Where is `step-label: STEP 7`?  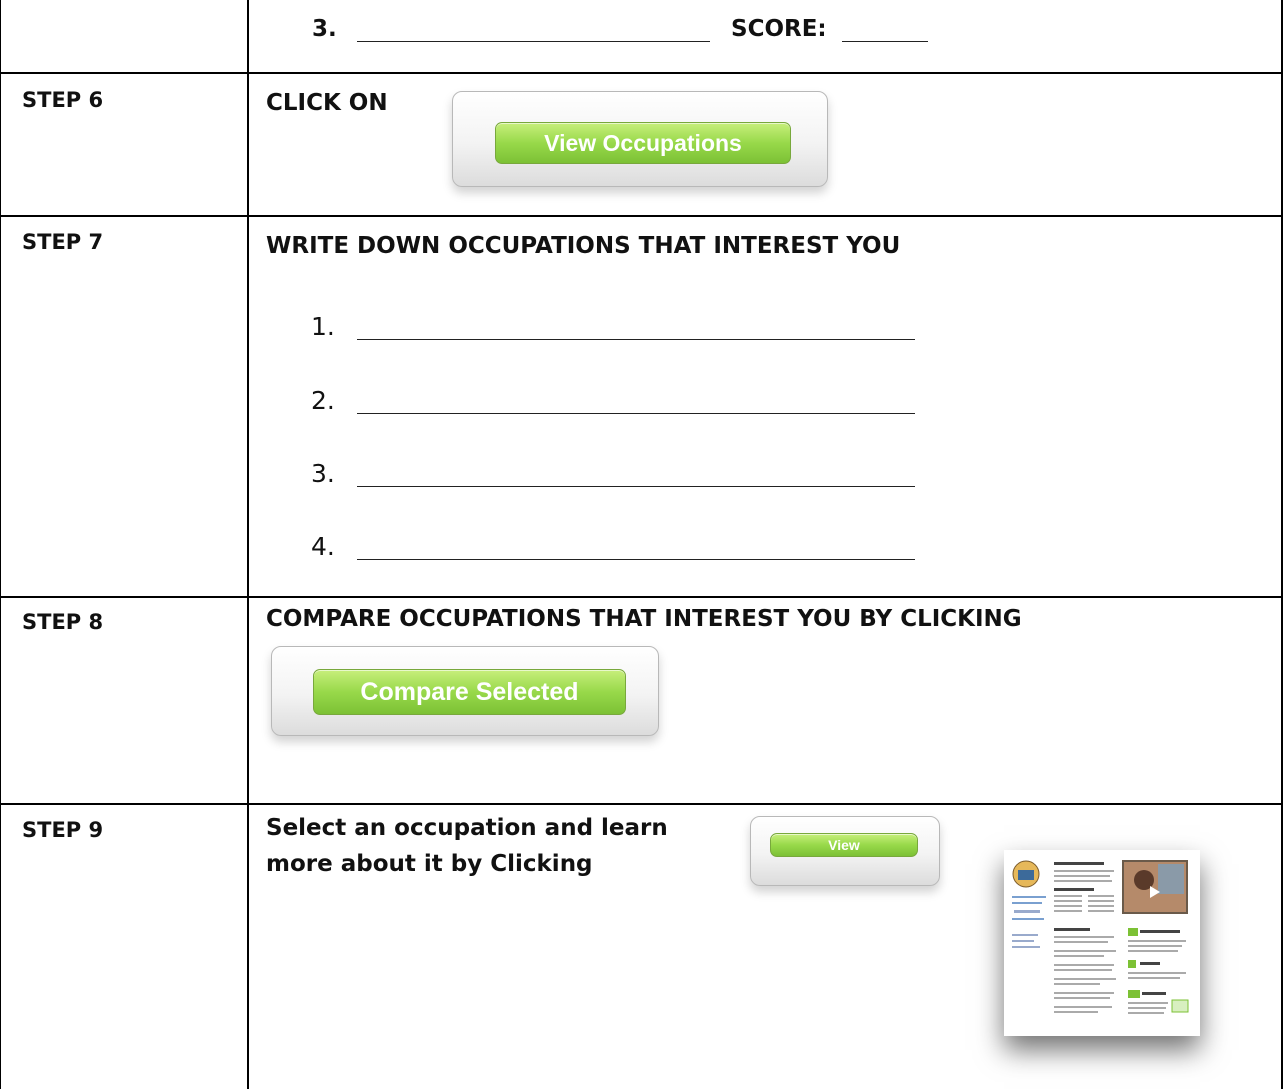
step-label: STEP 7 is located at coordinates (63, 242).